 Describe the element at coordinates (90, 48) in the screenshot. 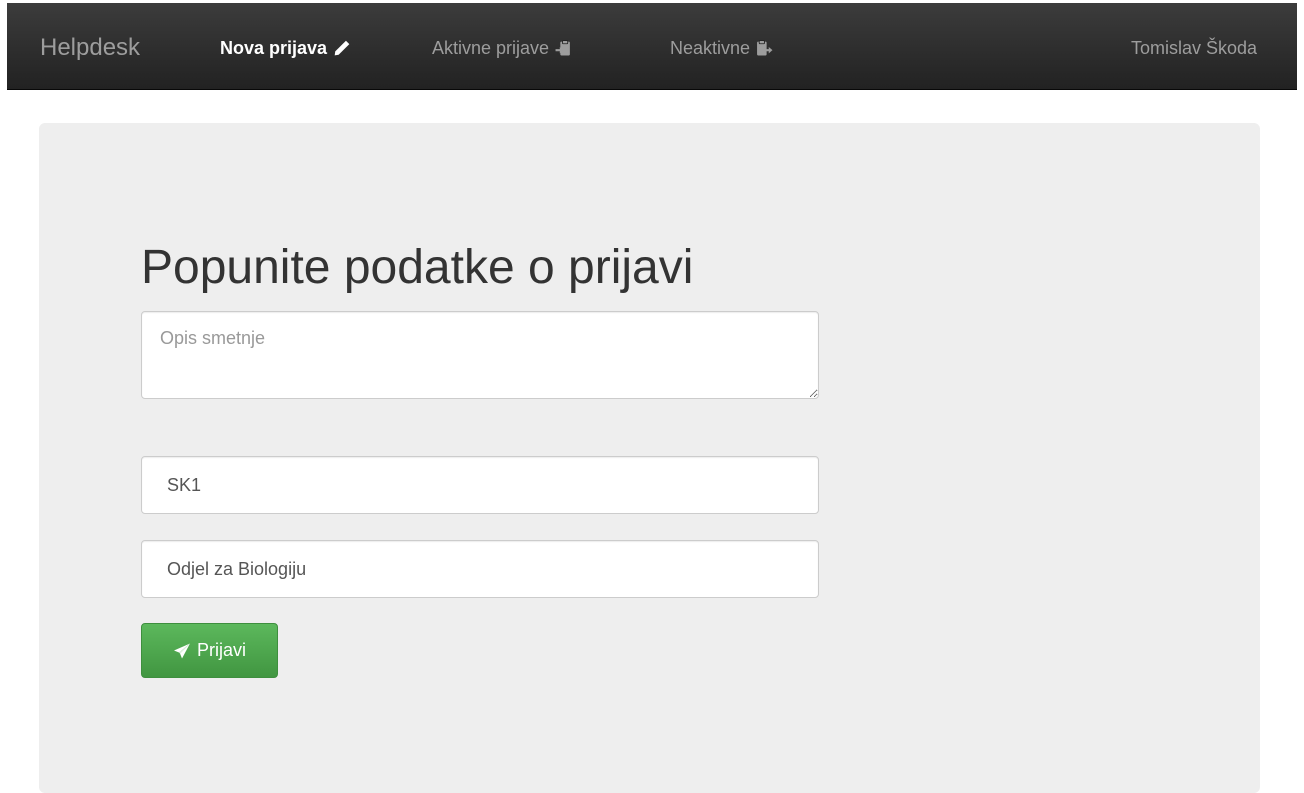

I see `brand-link: Helpdesk` at that location.